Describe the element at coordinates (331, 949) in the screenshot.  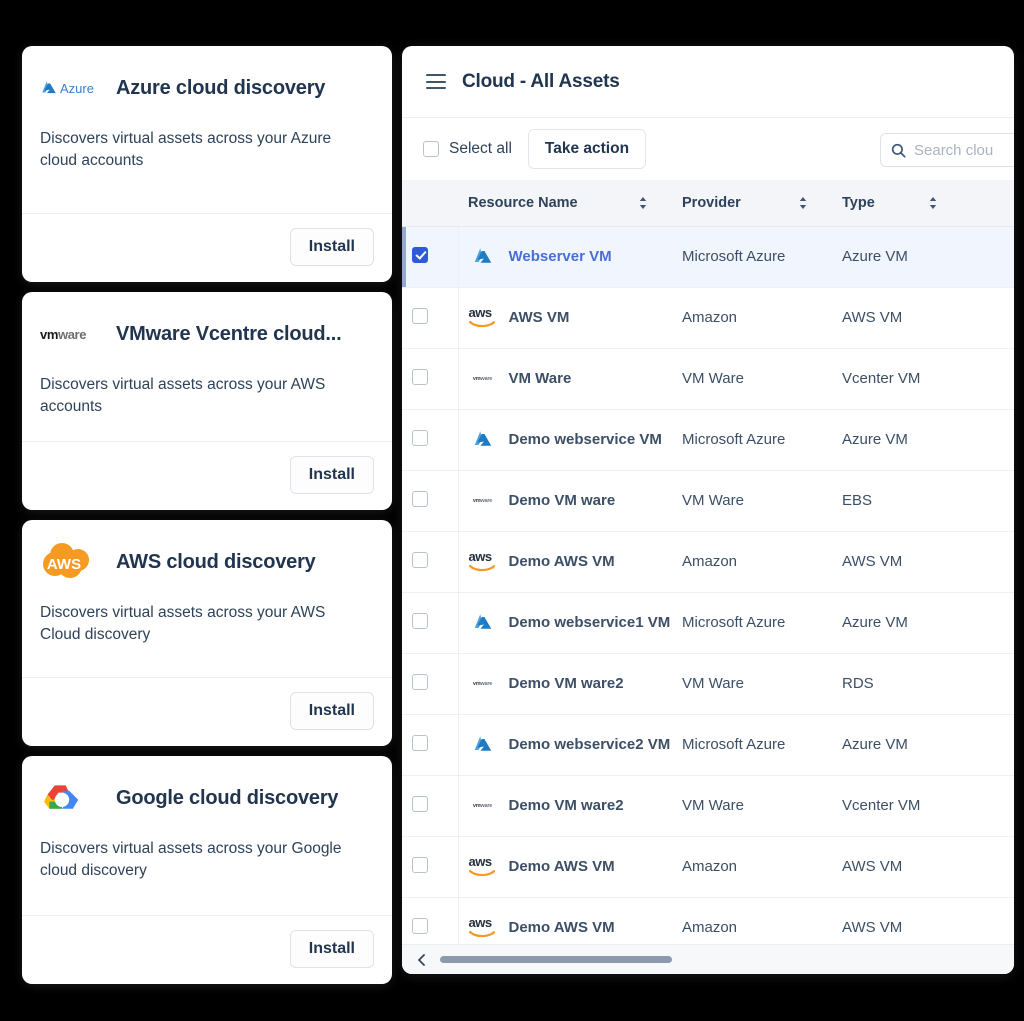
I see `install-button-google: Install` at that location.